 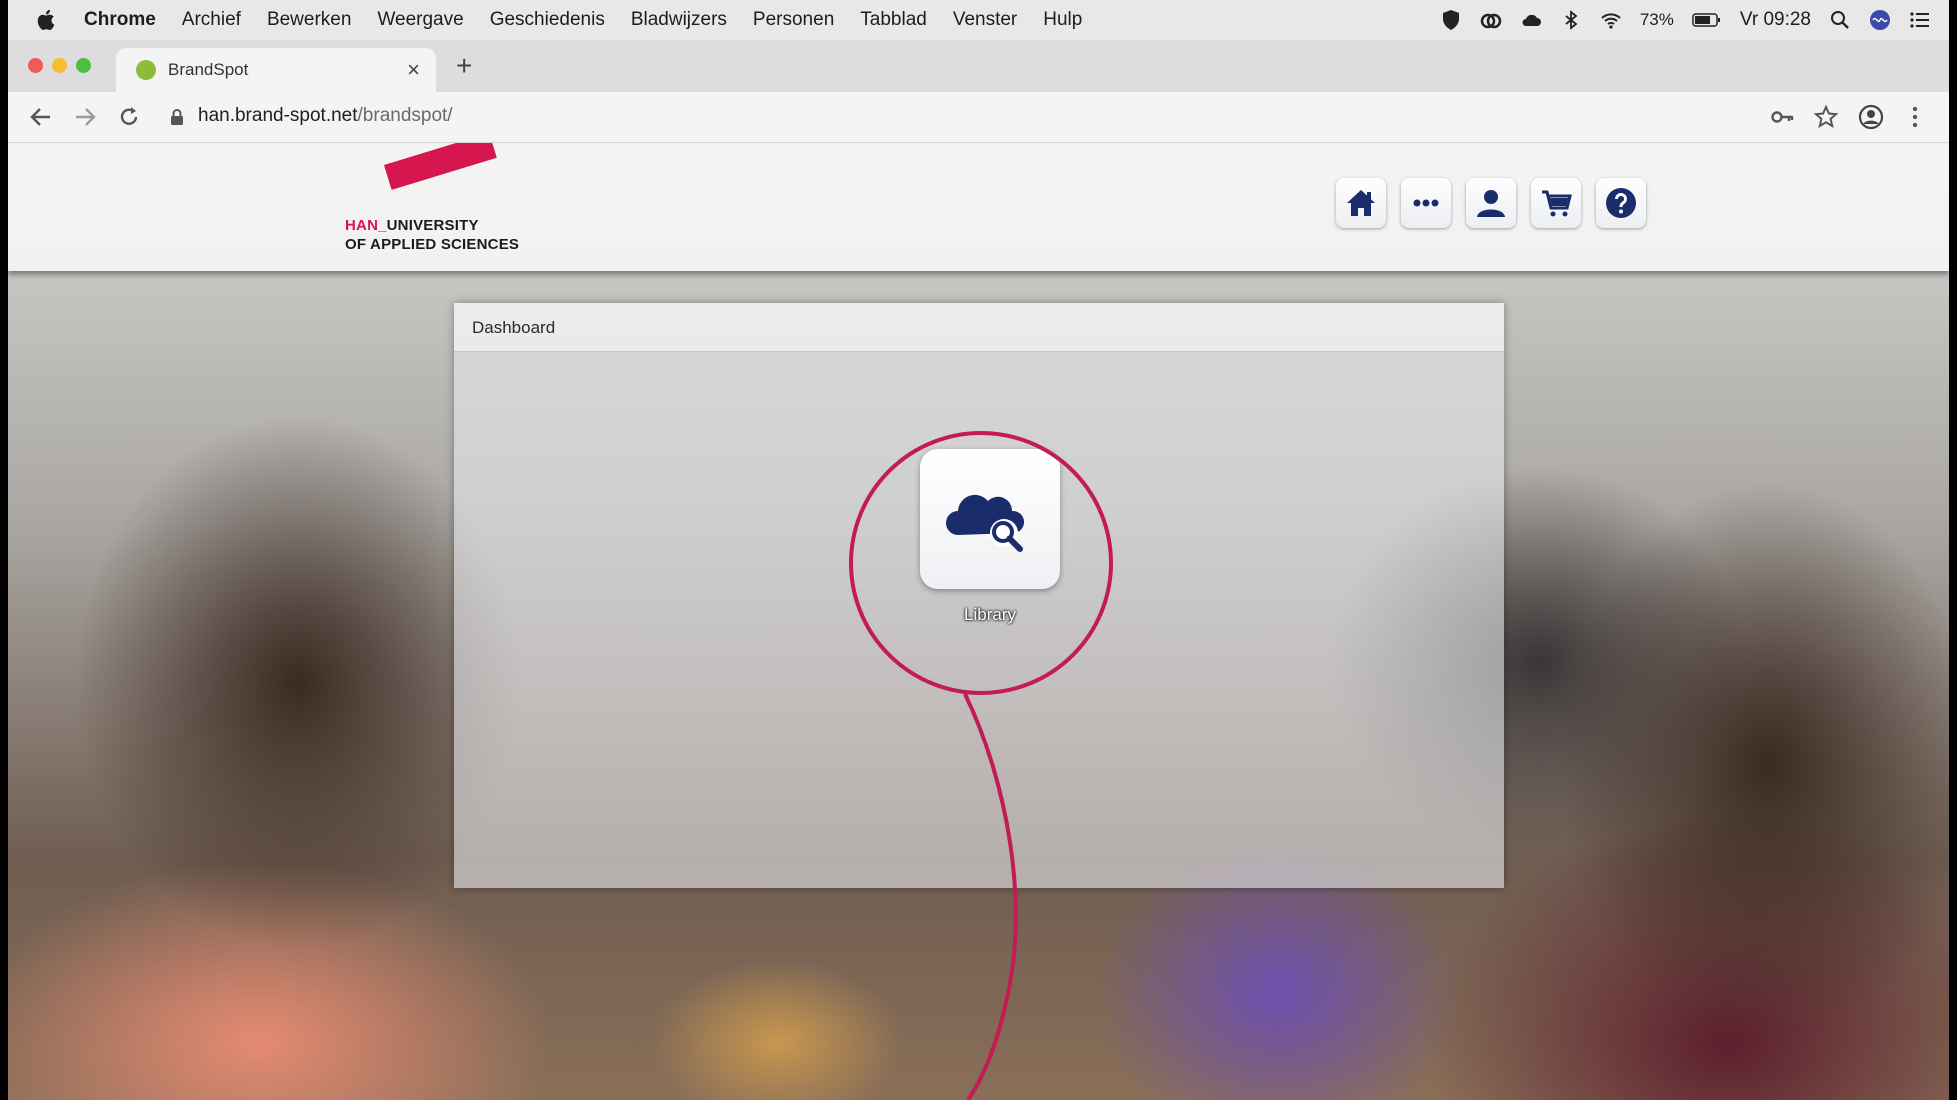 What do you see at coordinates (981, 563) in the screenshot?
I see `annotation-circle` at bounding box center [981, 563].